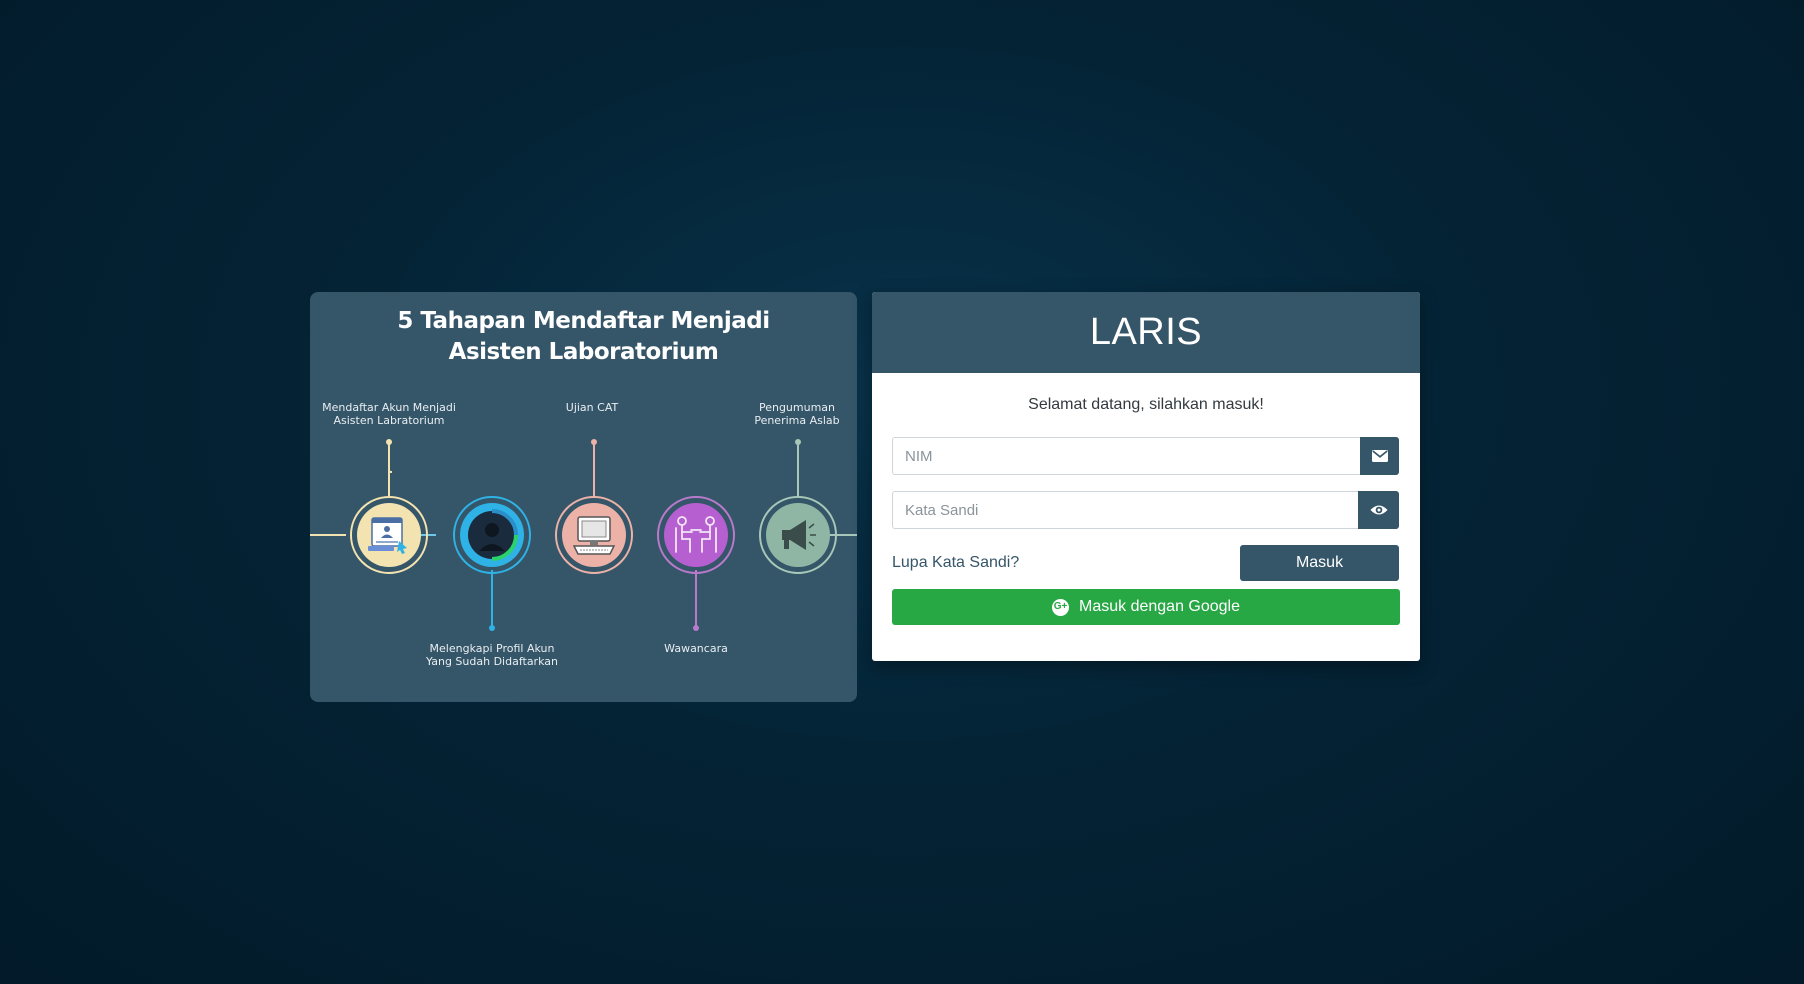  I want to click on step-label-1-line1: Mendaftar Akun Menjadi, so click(389, 407).